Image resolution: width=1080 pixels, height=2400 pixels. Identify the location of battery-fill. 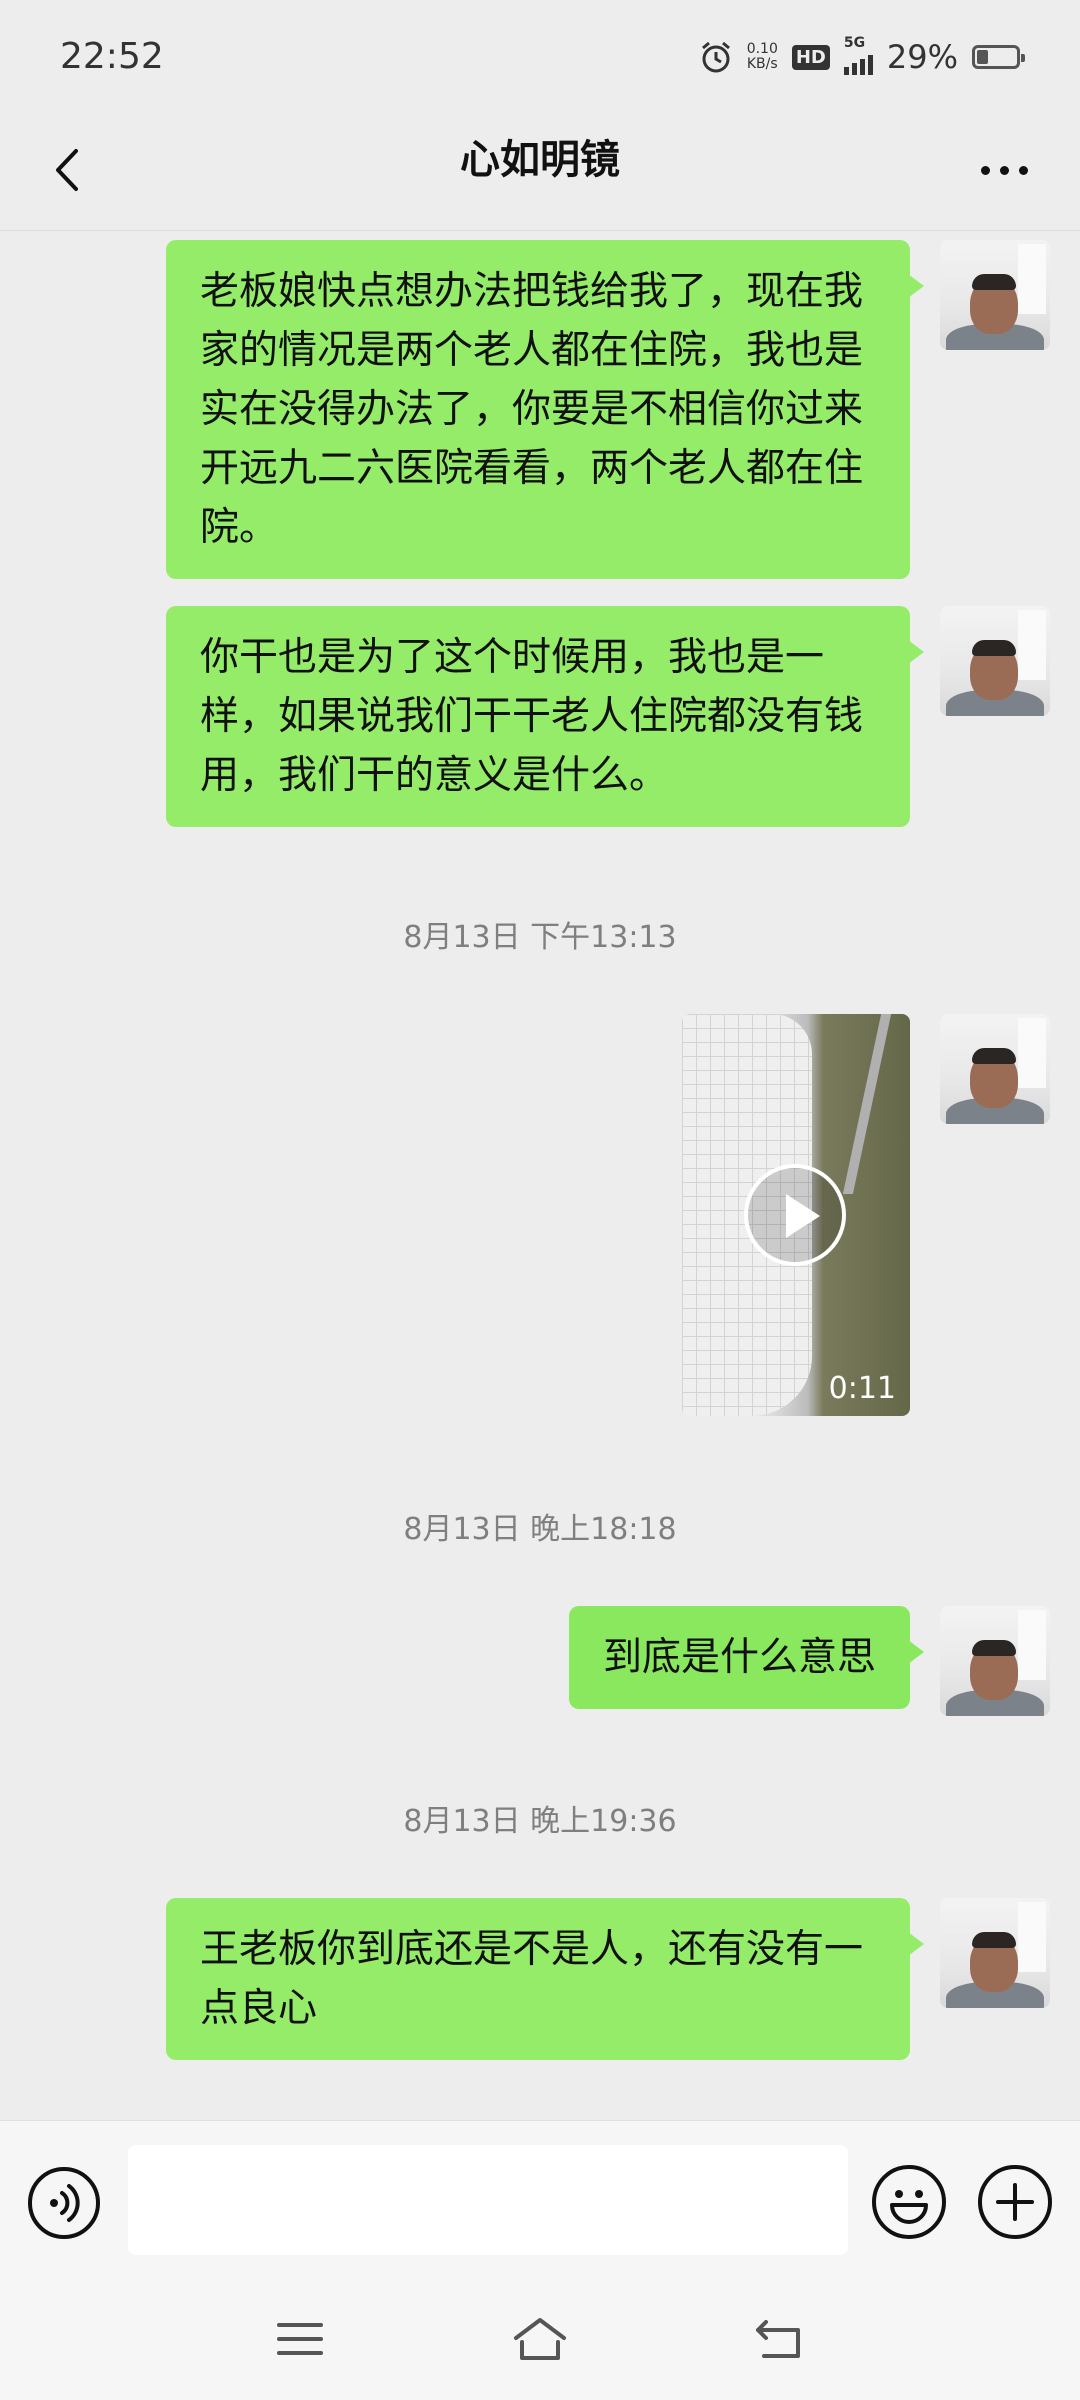
(982, 57).